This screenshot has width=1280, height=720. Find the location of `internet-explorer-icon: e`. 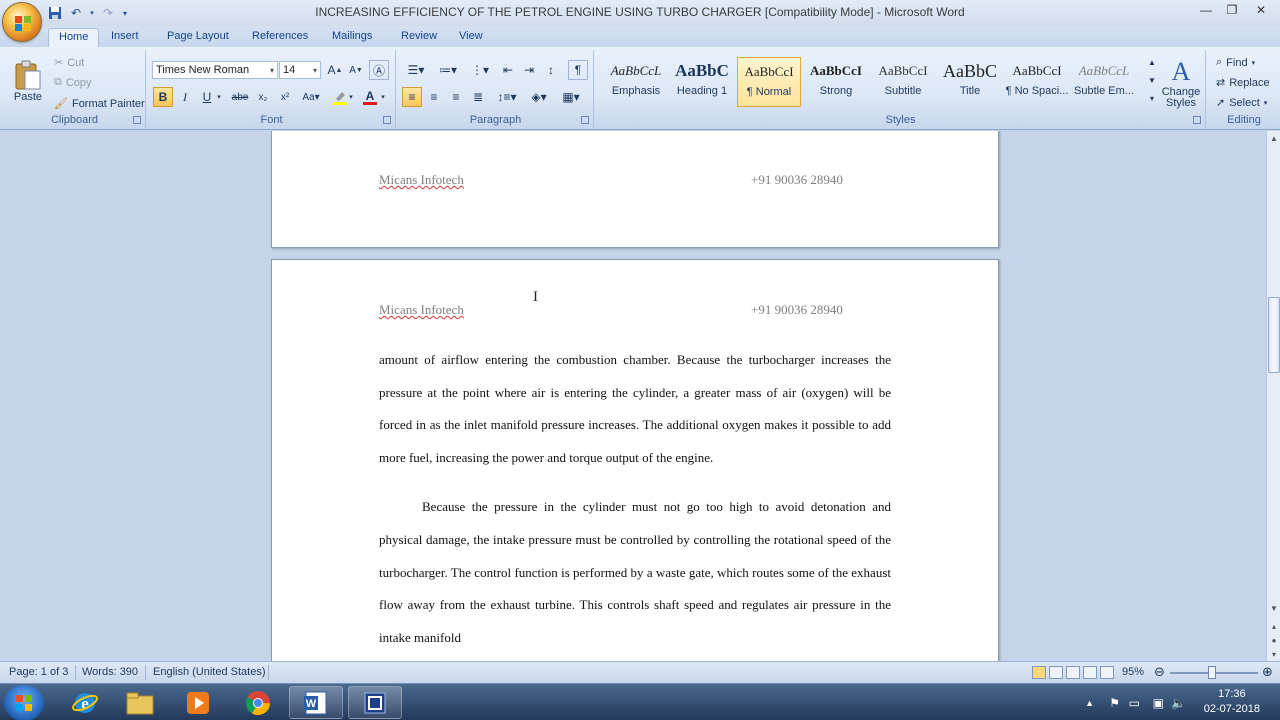

internet-explorer-icon: e is located at coordinates (85, 702).